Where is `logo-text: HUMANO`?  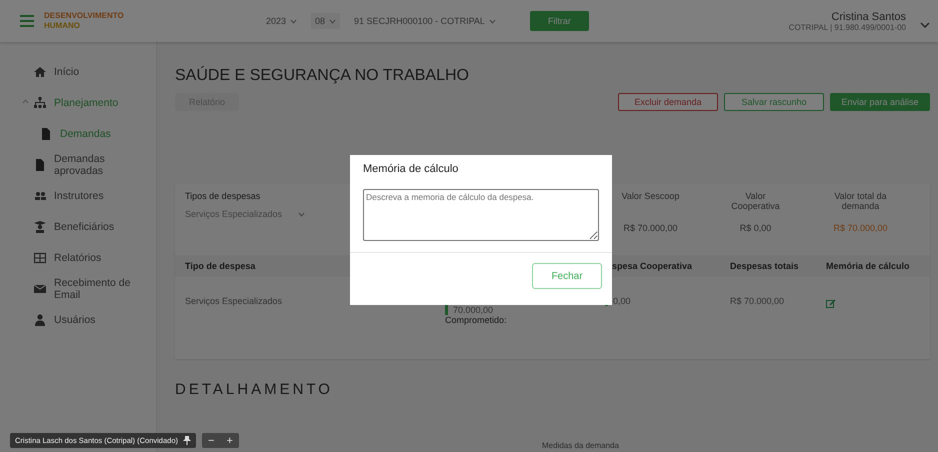
logo-text: HUMANO is located at coordinates (62, 26).